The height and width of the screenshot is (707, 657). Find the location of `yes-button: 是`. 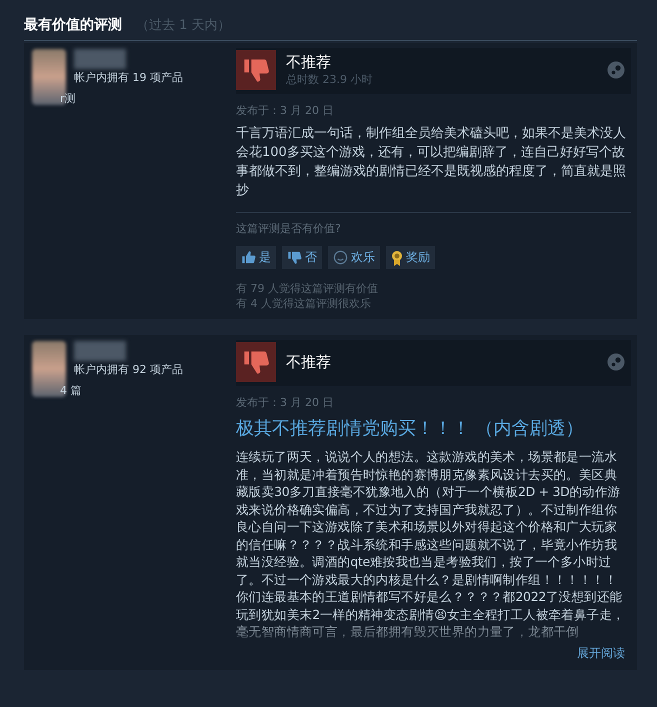

yes-button: 是 is located at coordinates (256, 257).